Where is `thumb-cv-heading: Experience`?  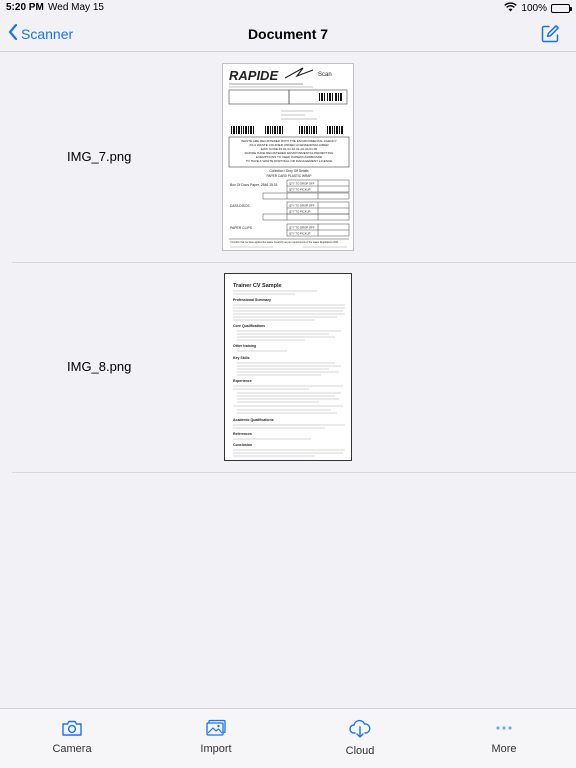
thumb-cv-heading: Experience is located at coordinates (242, 381).